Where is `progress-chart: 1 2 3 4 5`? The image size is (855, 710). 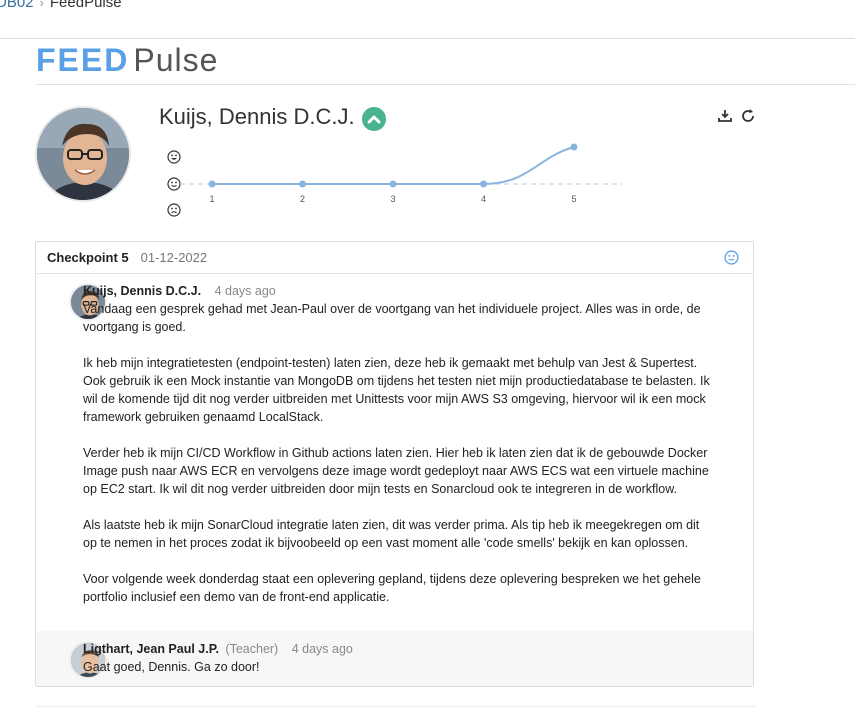 progress-chart: 1 2 3 4 5 is located at coordinates (401, 173).